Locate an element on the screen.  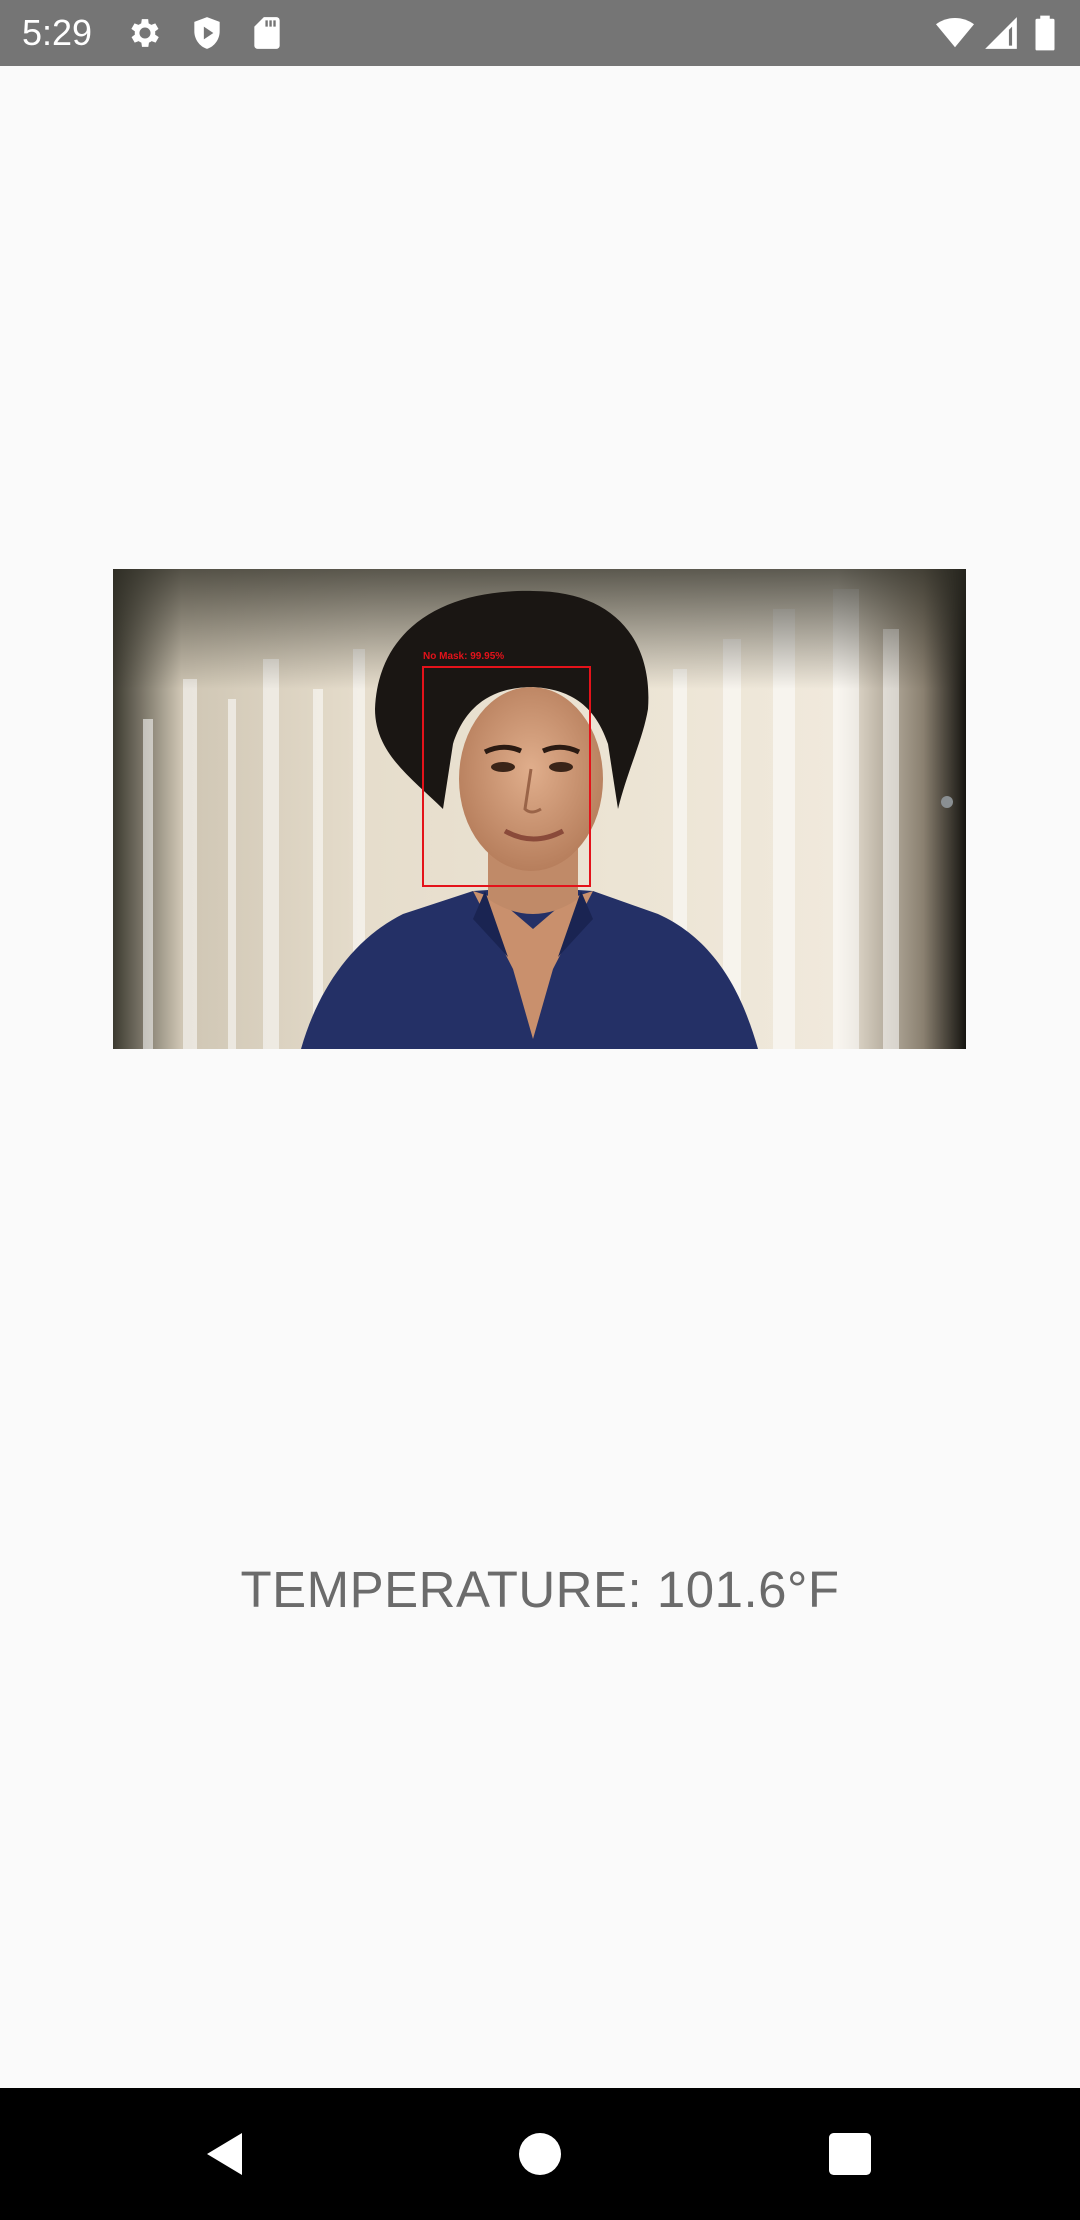
recents-icon is located at coordinates (850, 2154).